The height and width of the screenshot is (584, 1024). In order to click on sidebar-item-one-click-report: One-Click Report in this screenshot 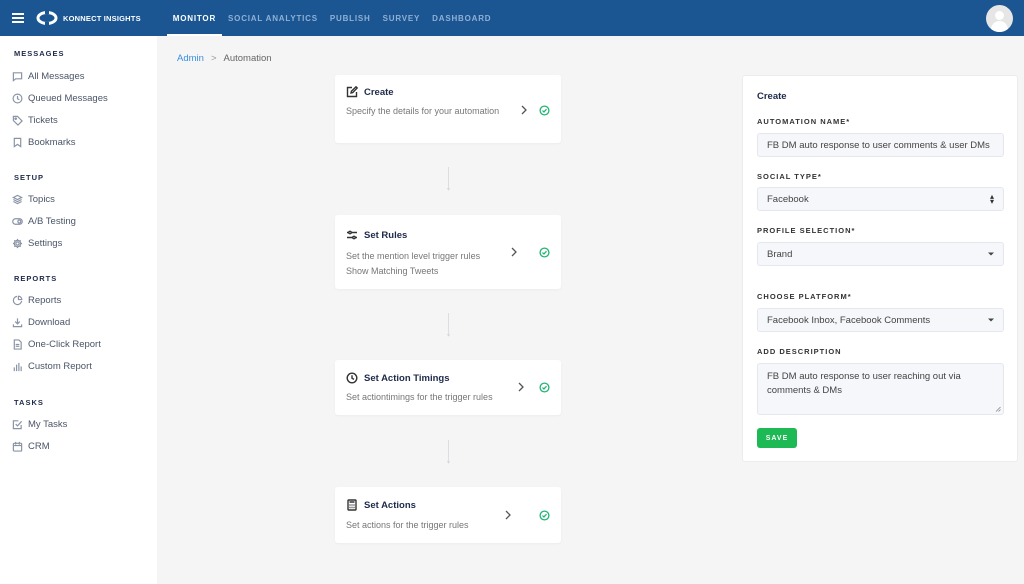, I will do `click(56, 344)`.